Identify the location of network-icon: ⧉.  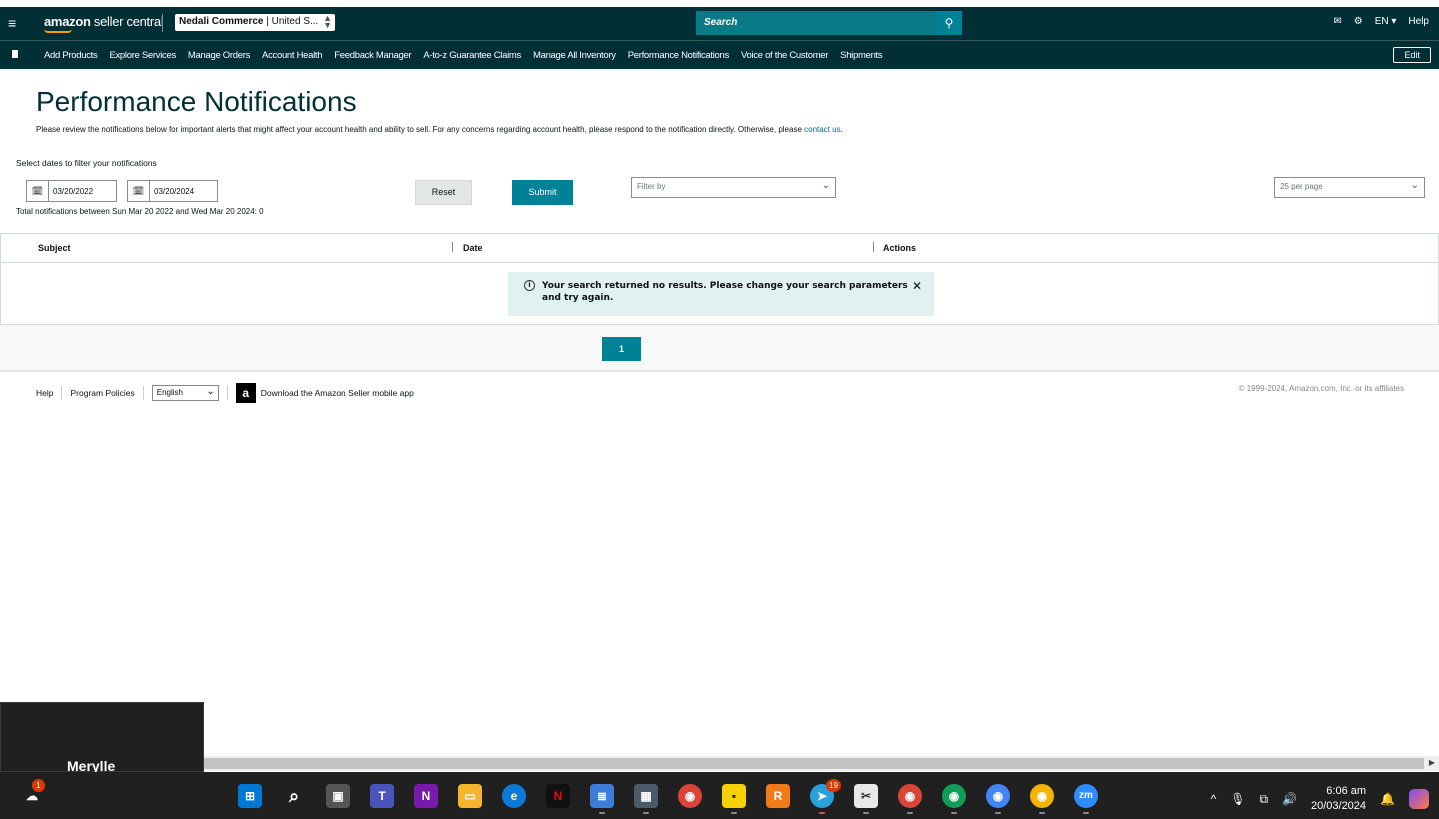
(1263, 799).